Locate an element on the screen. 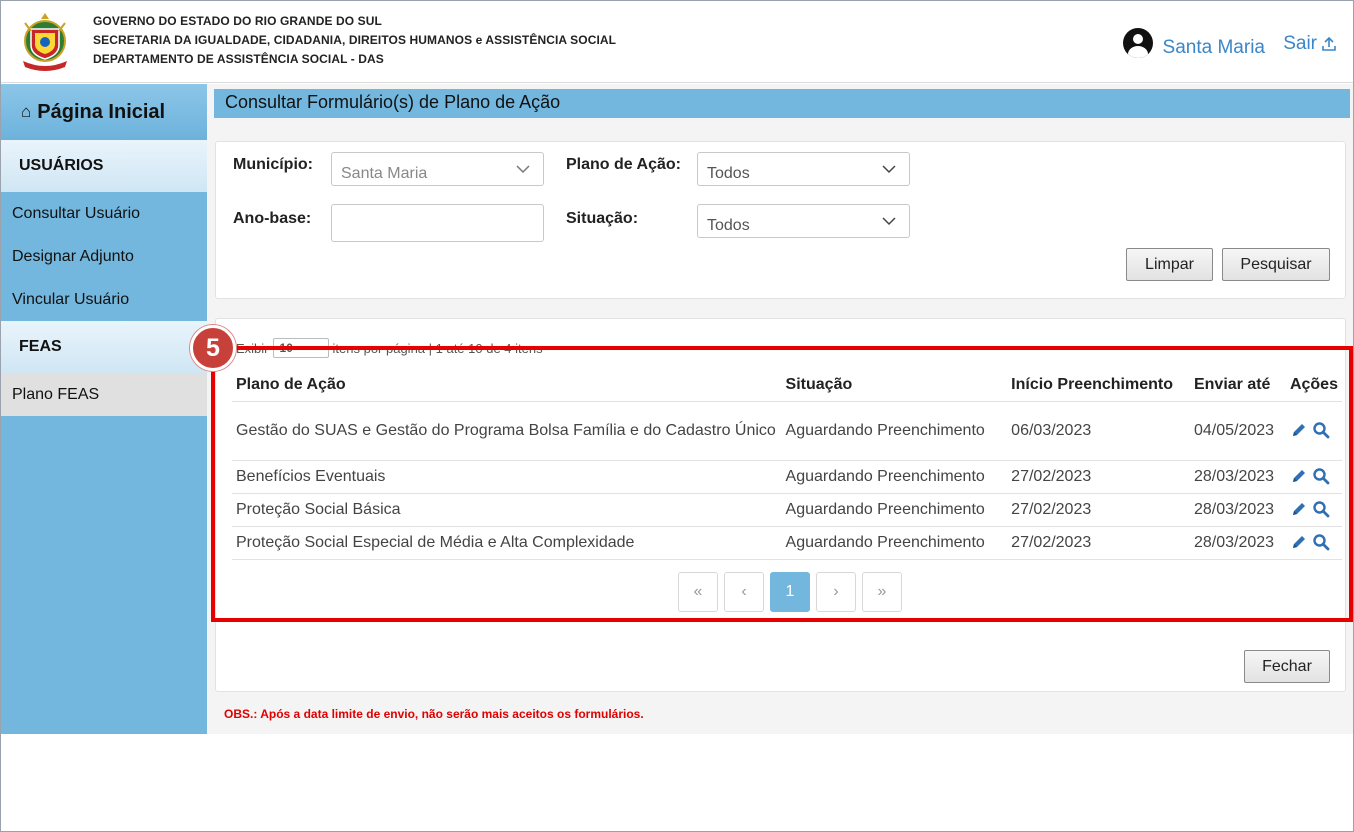 This screenshot has height=832, width=1354. logout-link: Sair is located at coordinates (1310, 44).